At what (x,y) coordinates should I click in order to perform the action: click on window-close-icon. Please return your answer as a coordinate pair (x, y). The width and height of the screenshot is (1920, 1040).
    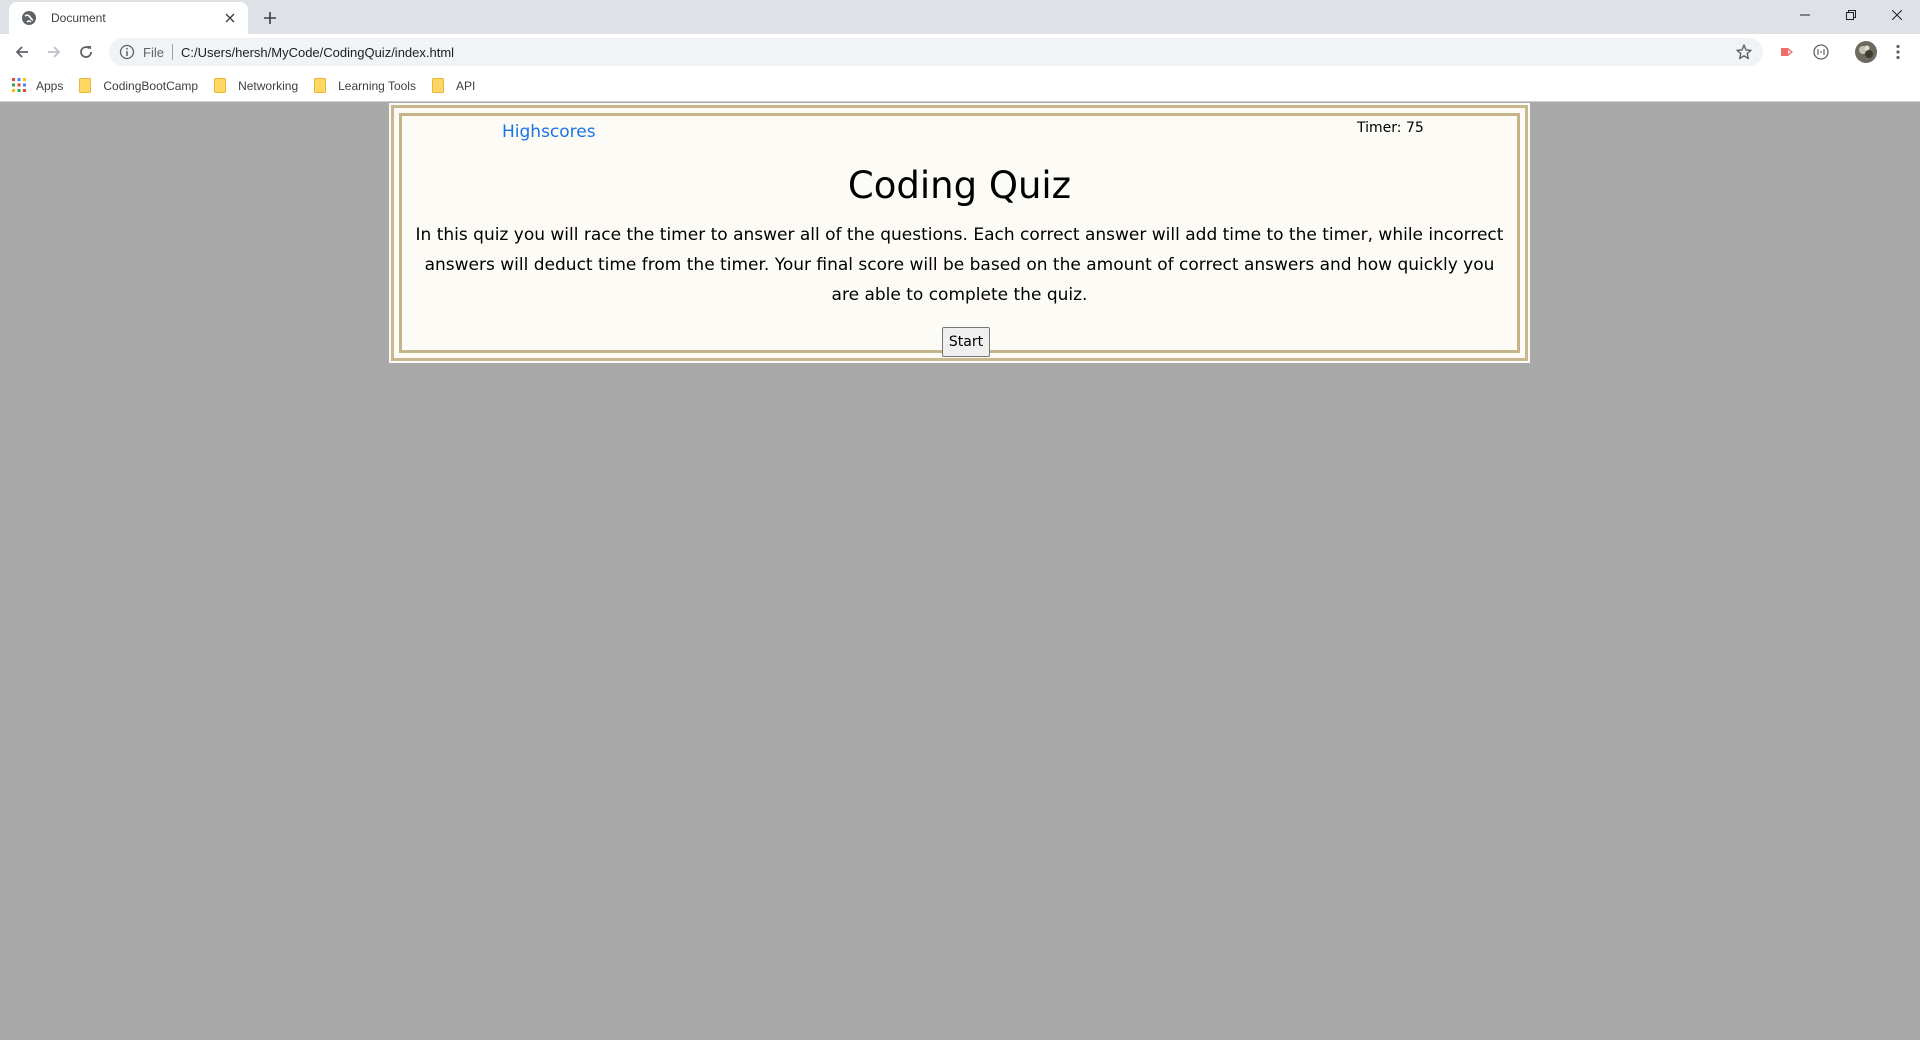
    Looking at the image, I should click on (1897, 15).